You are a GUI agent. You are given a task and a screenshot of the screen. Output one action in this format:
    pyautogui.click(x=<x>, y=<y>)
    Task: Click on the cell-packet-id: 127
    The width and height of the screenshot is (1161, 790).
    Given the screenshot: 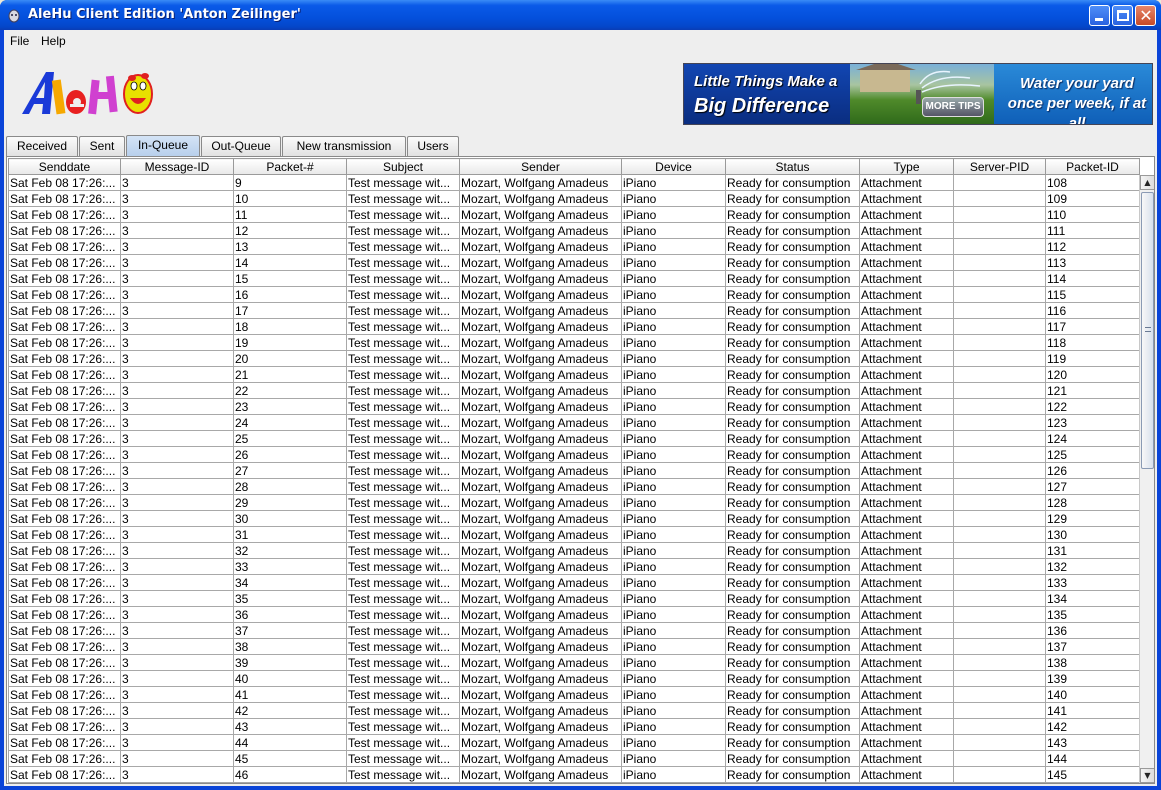 What is the action you would take?
    pyautogui.click(x=1092, y=486)
    